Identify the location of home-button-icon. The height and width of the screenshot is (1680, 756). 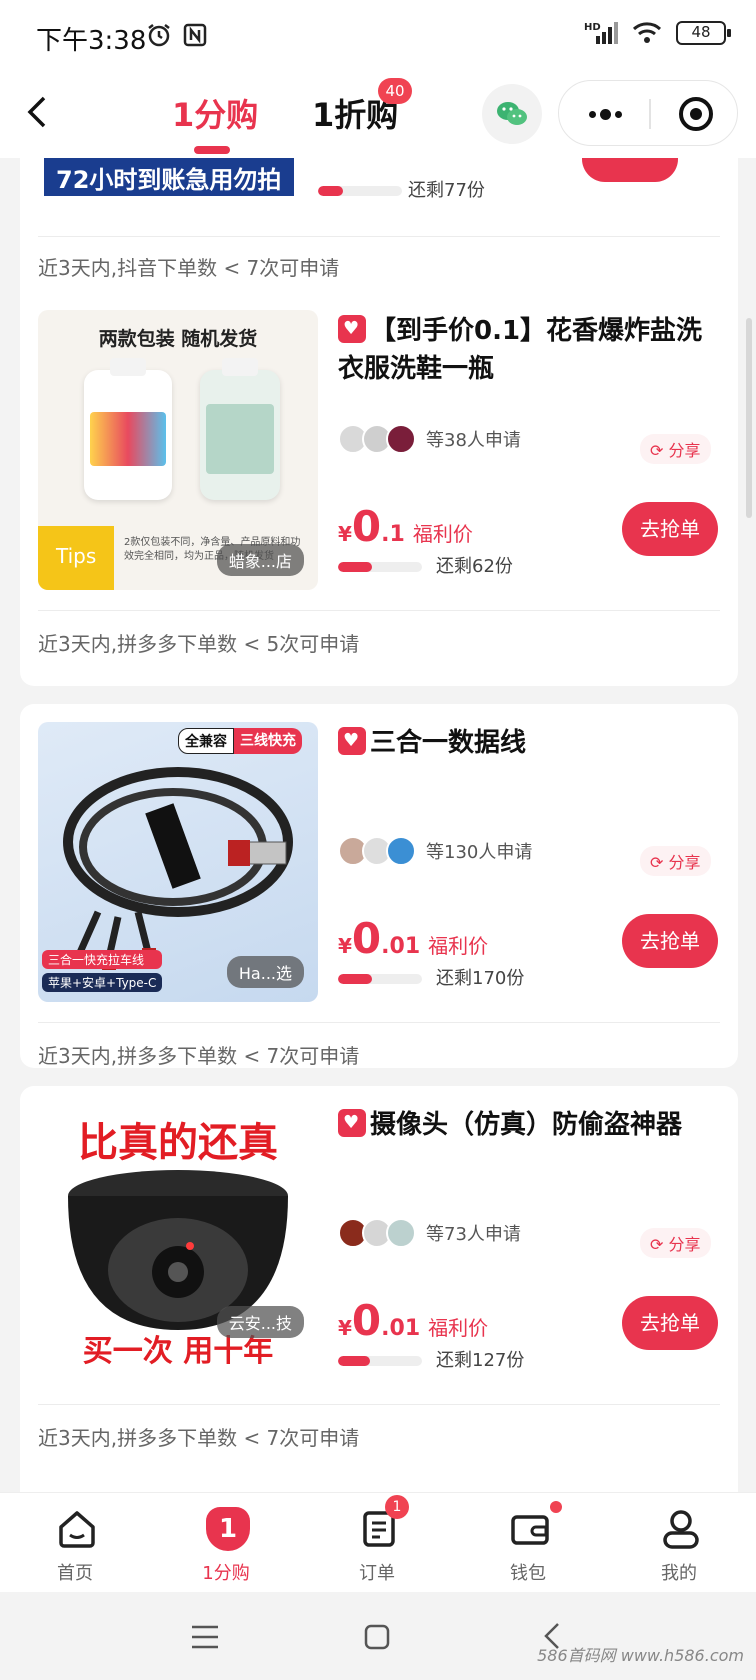
(377, 1637).